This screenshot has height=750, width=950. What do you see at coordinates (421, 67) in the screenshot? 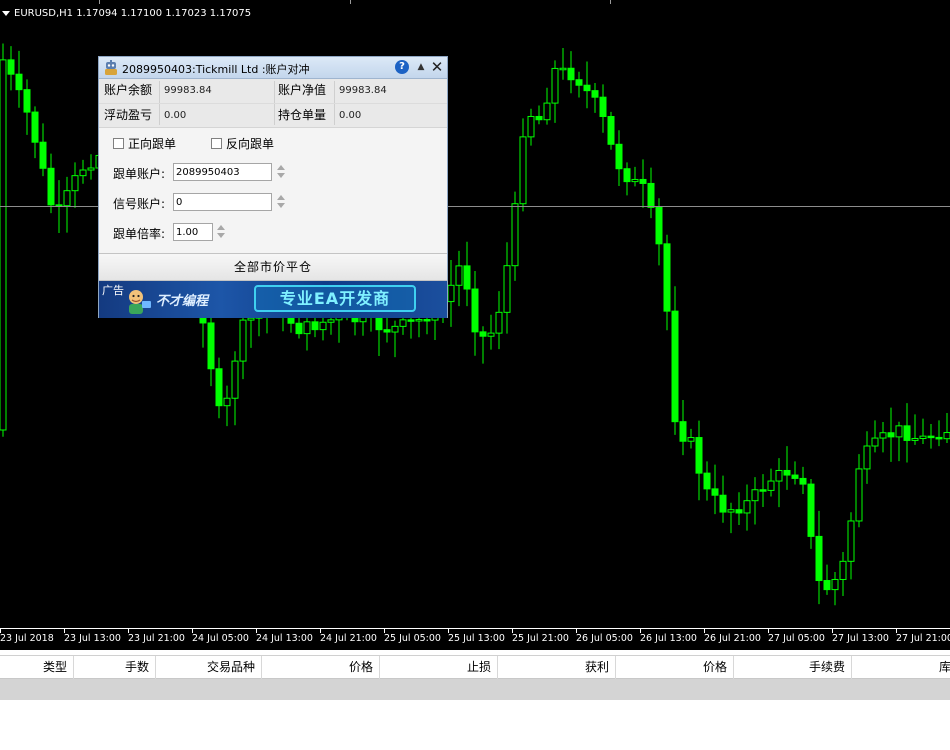
I see `minimize-icon: ▲` at bounding box center [421, 67].